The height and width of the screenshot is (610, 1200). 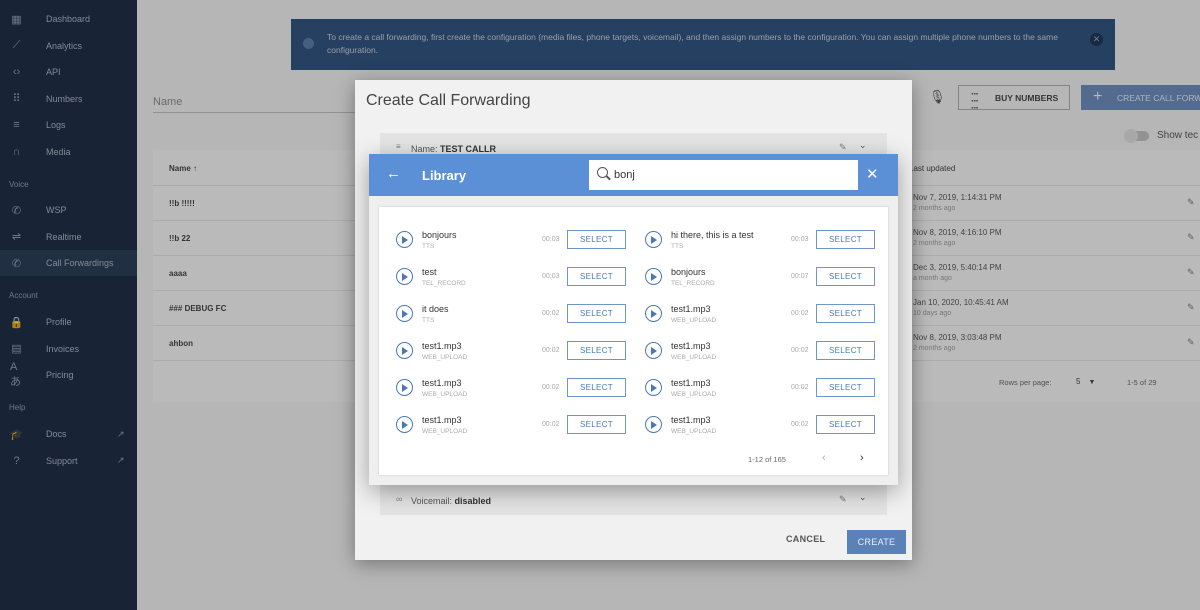 What do you see at coordinates (429, 272) in the screenshot?
I see `media-name: test` at bounding box center [429, 272].